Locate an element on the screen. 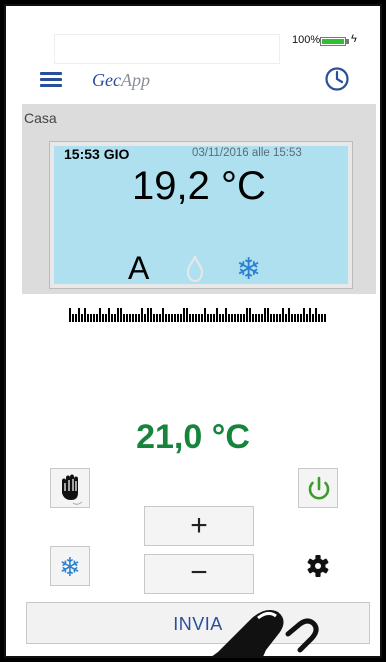  gear-icon is located at coordinates (318, 566).